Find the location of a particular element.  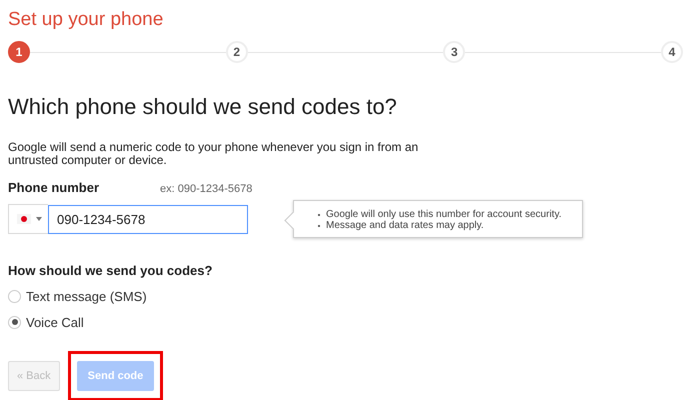

radio-option: Text message (SMS) is located at coordinates (345, 296).